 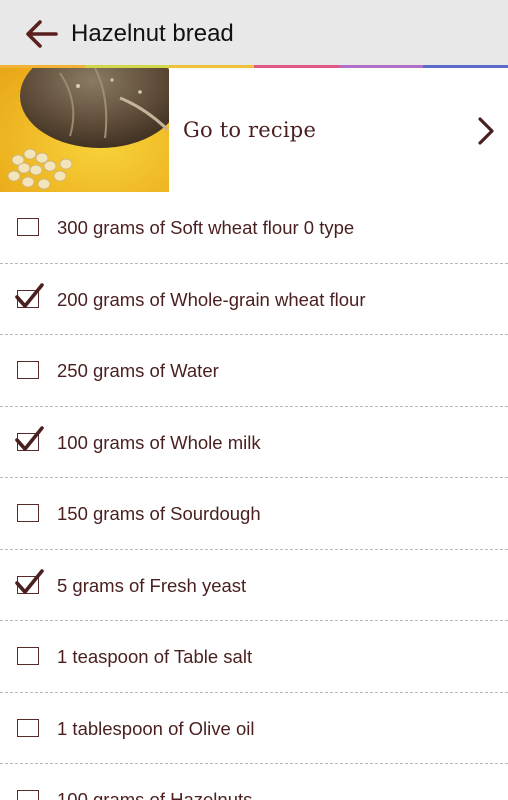 What do you see at coordinates (152, 33) in the screenshot?
I see `page-title: Hazelnut bread` at bounding box center [152, 33].